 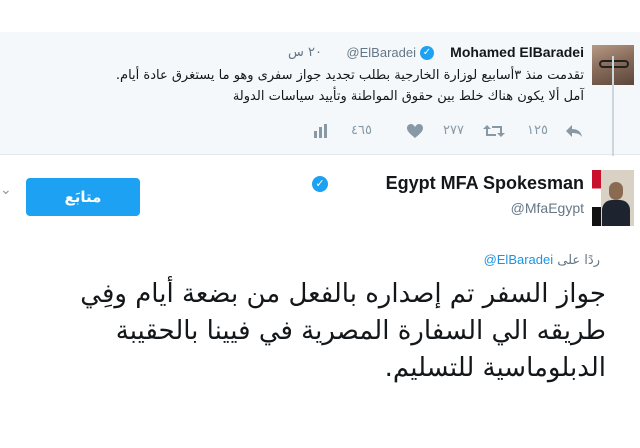 I want to click on activity-count: ٤٦٥, so click(x=361, y=130).